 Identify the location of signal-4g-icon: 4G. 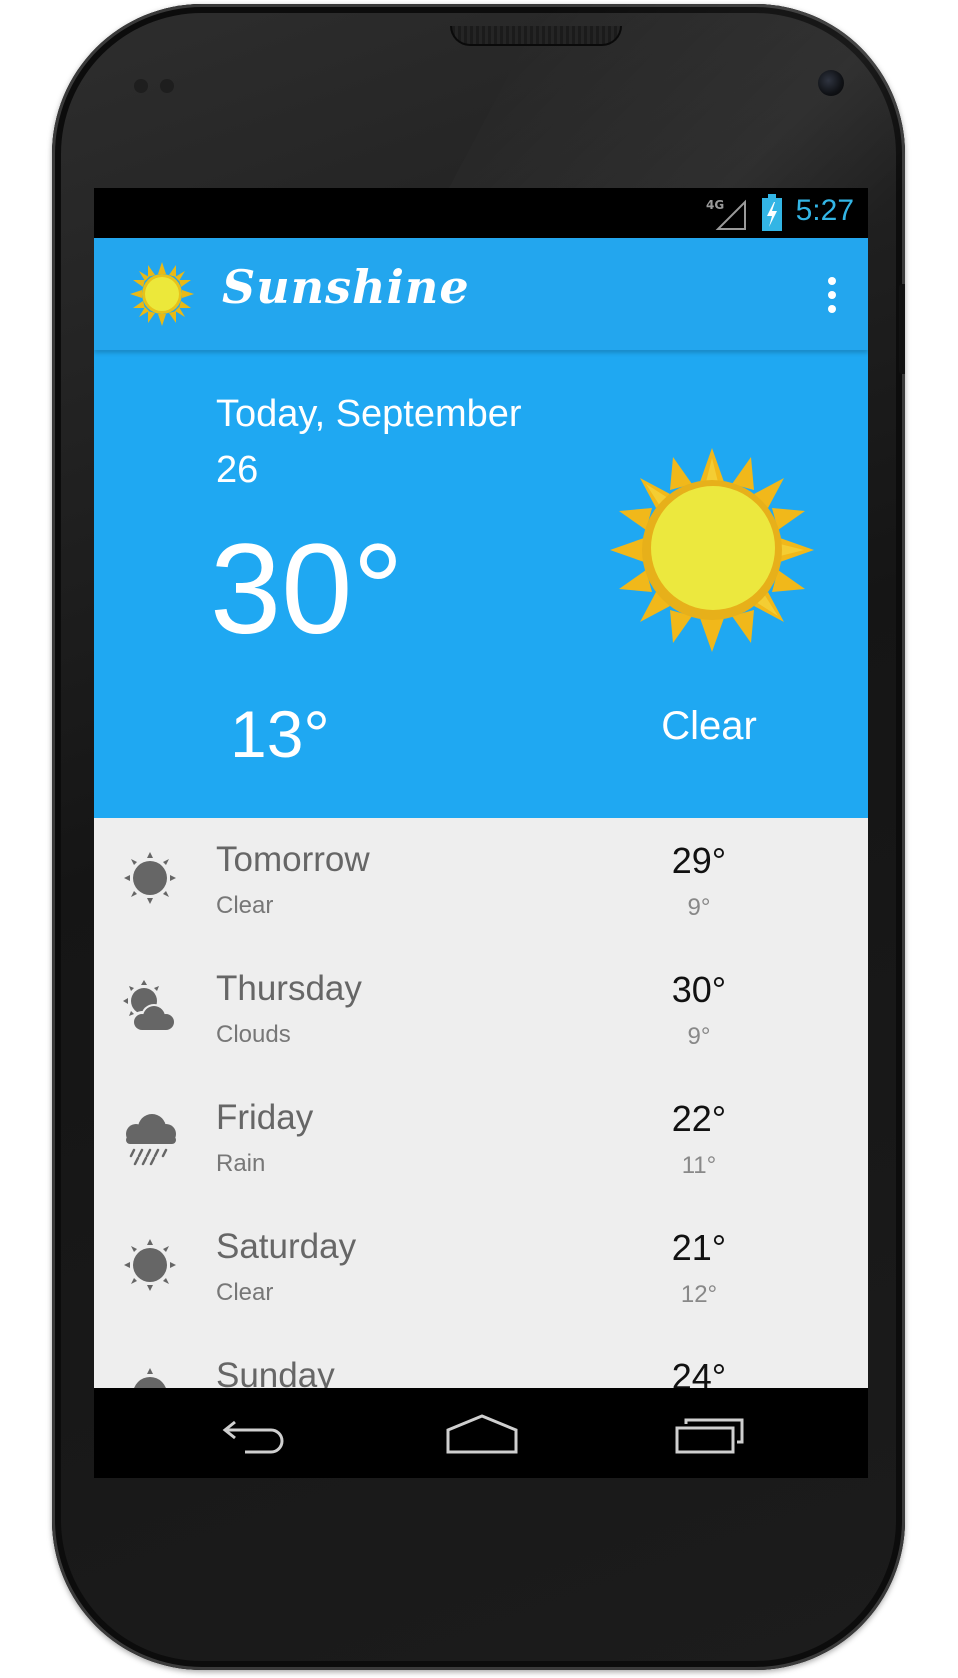
(726, 214).